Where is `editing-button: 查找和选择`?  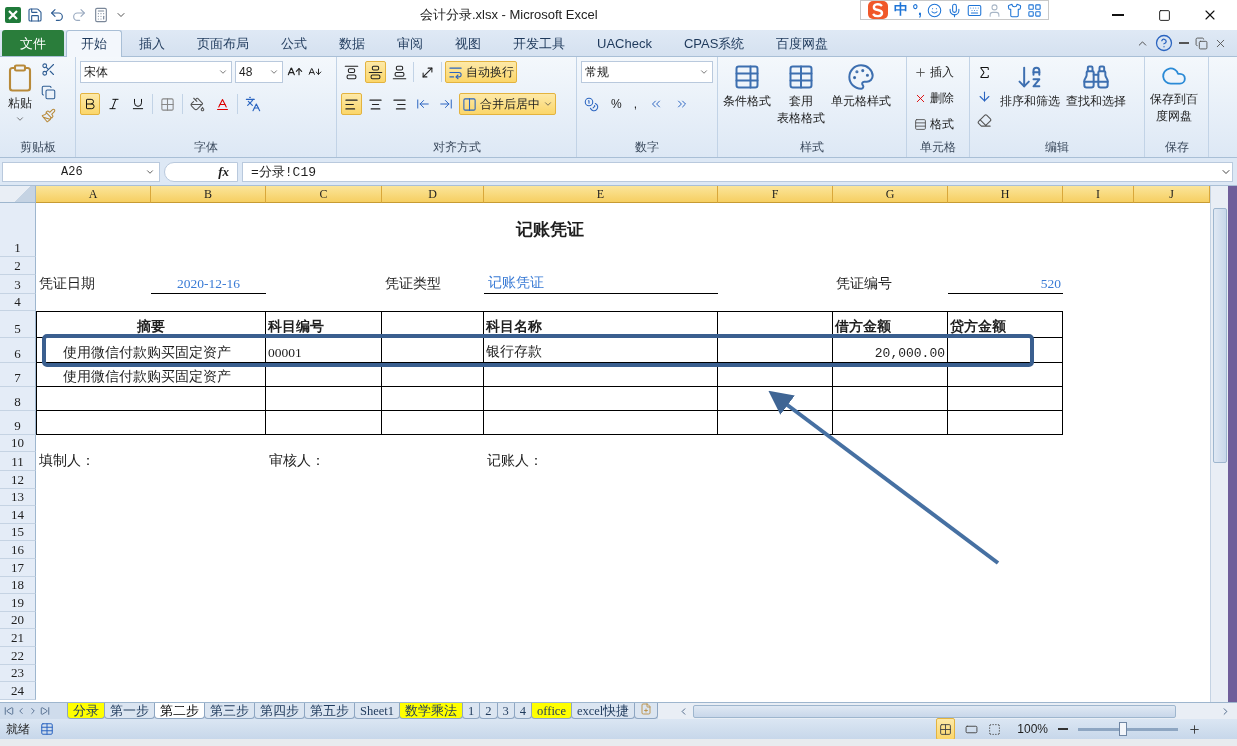 editing-button: 查找和选择 is located at coordinates (1096, 86).